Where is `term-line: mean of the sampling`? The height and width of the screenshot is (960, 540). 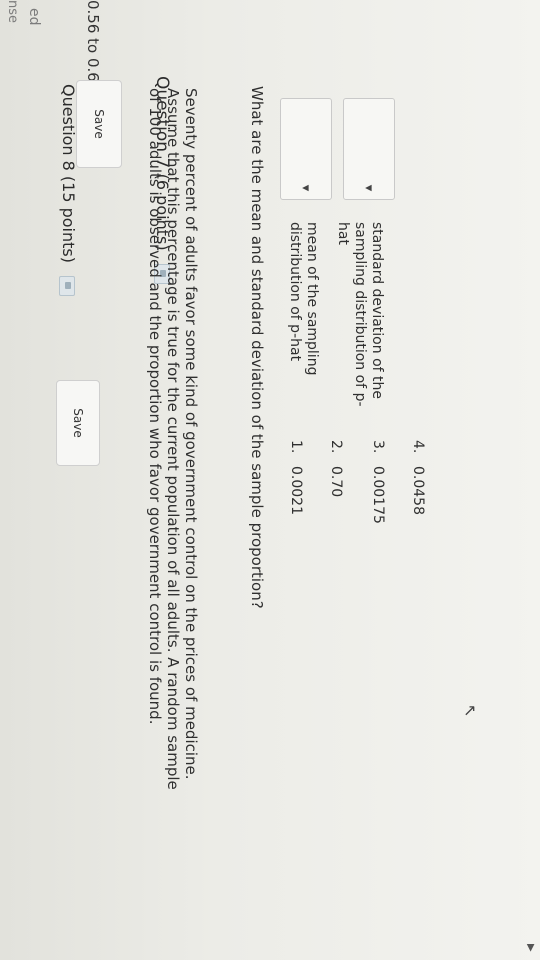 term-line: mean of the sampling is located at coordinates (312, 299).